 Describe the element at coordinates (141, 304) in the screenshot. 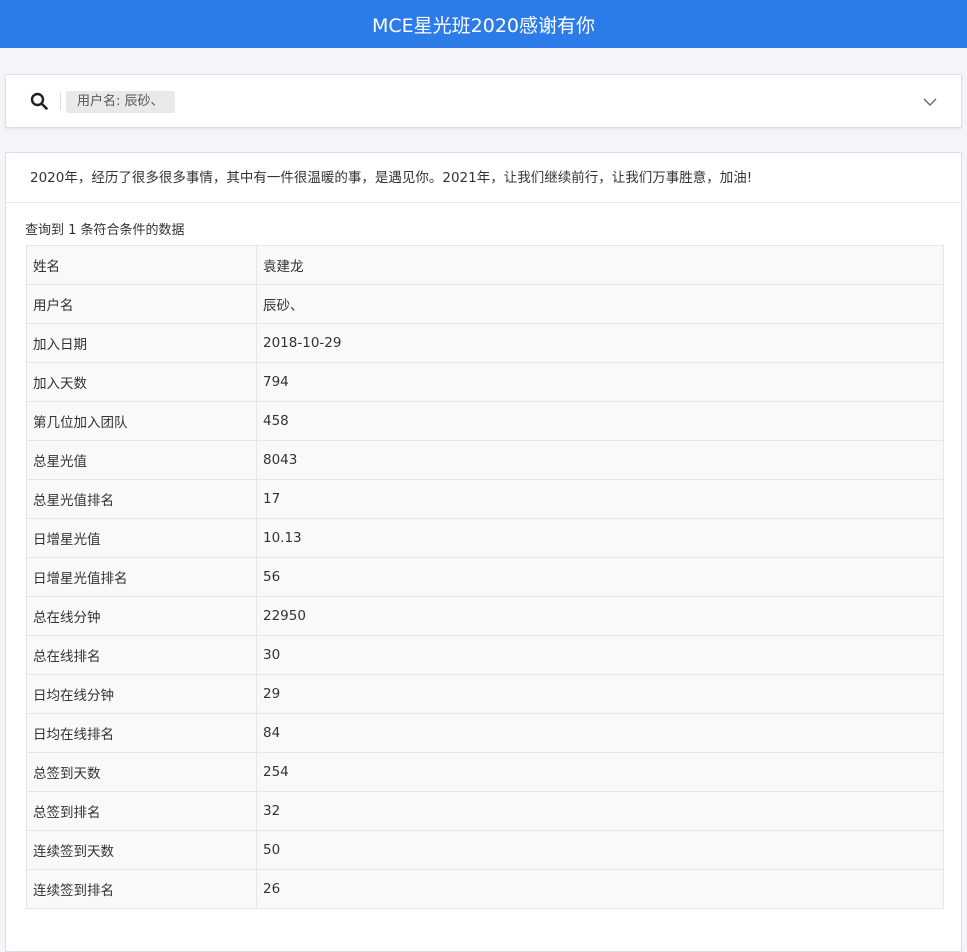

I see `row-label: 用户名` at that location.